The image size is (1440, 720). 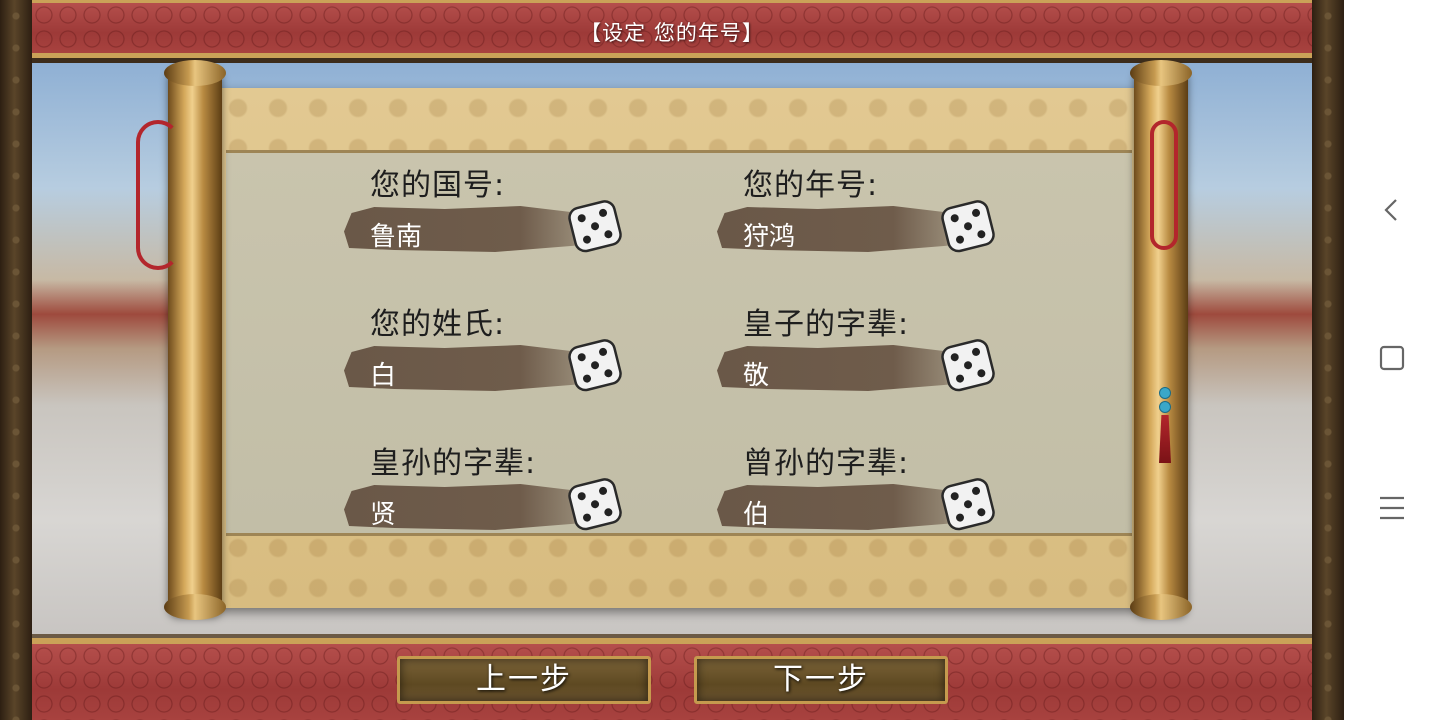 I want to click on field-value: 狩鸿, so click(x=769, y=234).